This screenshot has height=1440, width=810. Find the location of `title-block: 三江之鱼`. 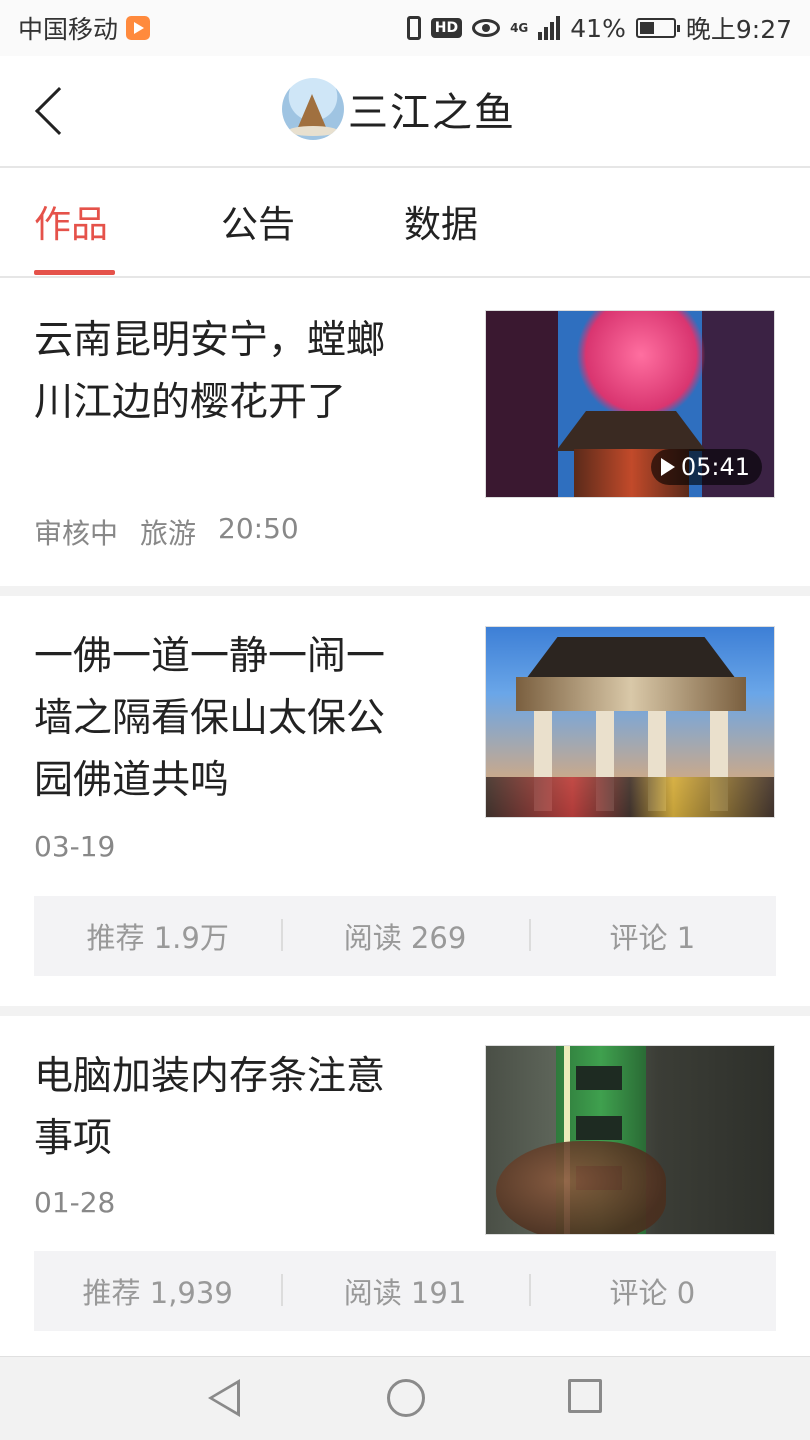

title-block: 三江之鱼 is located at coordinates (399, 109).